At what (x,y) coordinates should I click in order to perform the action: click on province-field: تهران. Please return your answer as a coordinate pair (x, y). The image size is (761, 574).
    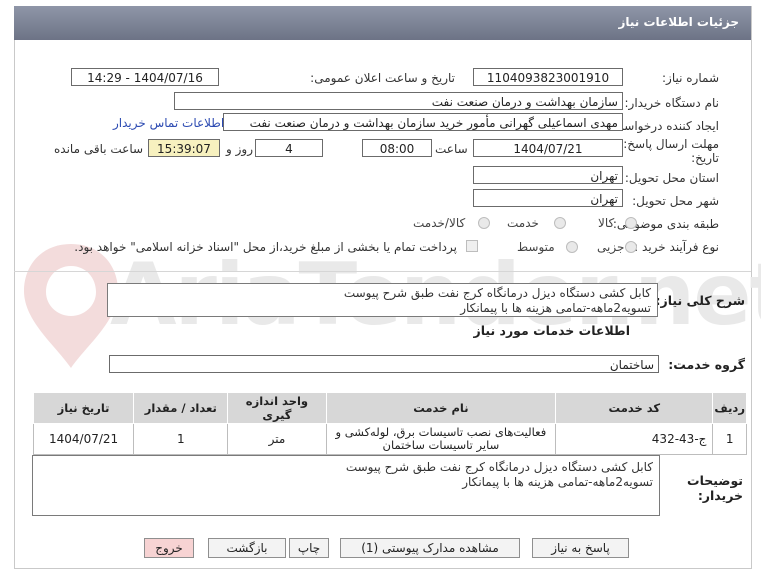
    Looking at the image, I should click on (548, 175).